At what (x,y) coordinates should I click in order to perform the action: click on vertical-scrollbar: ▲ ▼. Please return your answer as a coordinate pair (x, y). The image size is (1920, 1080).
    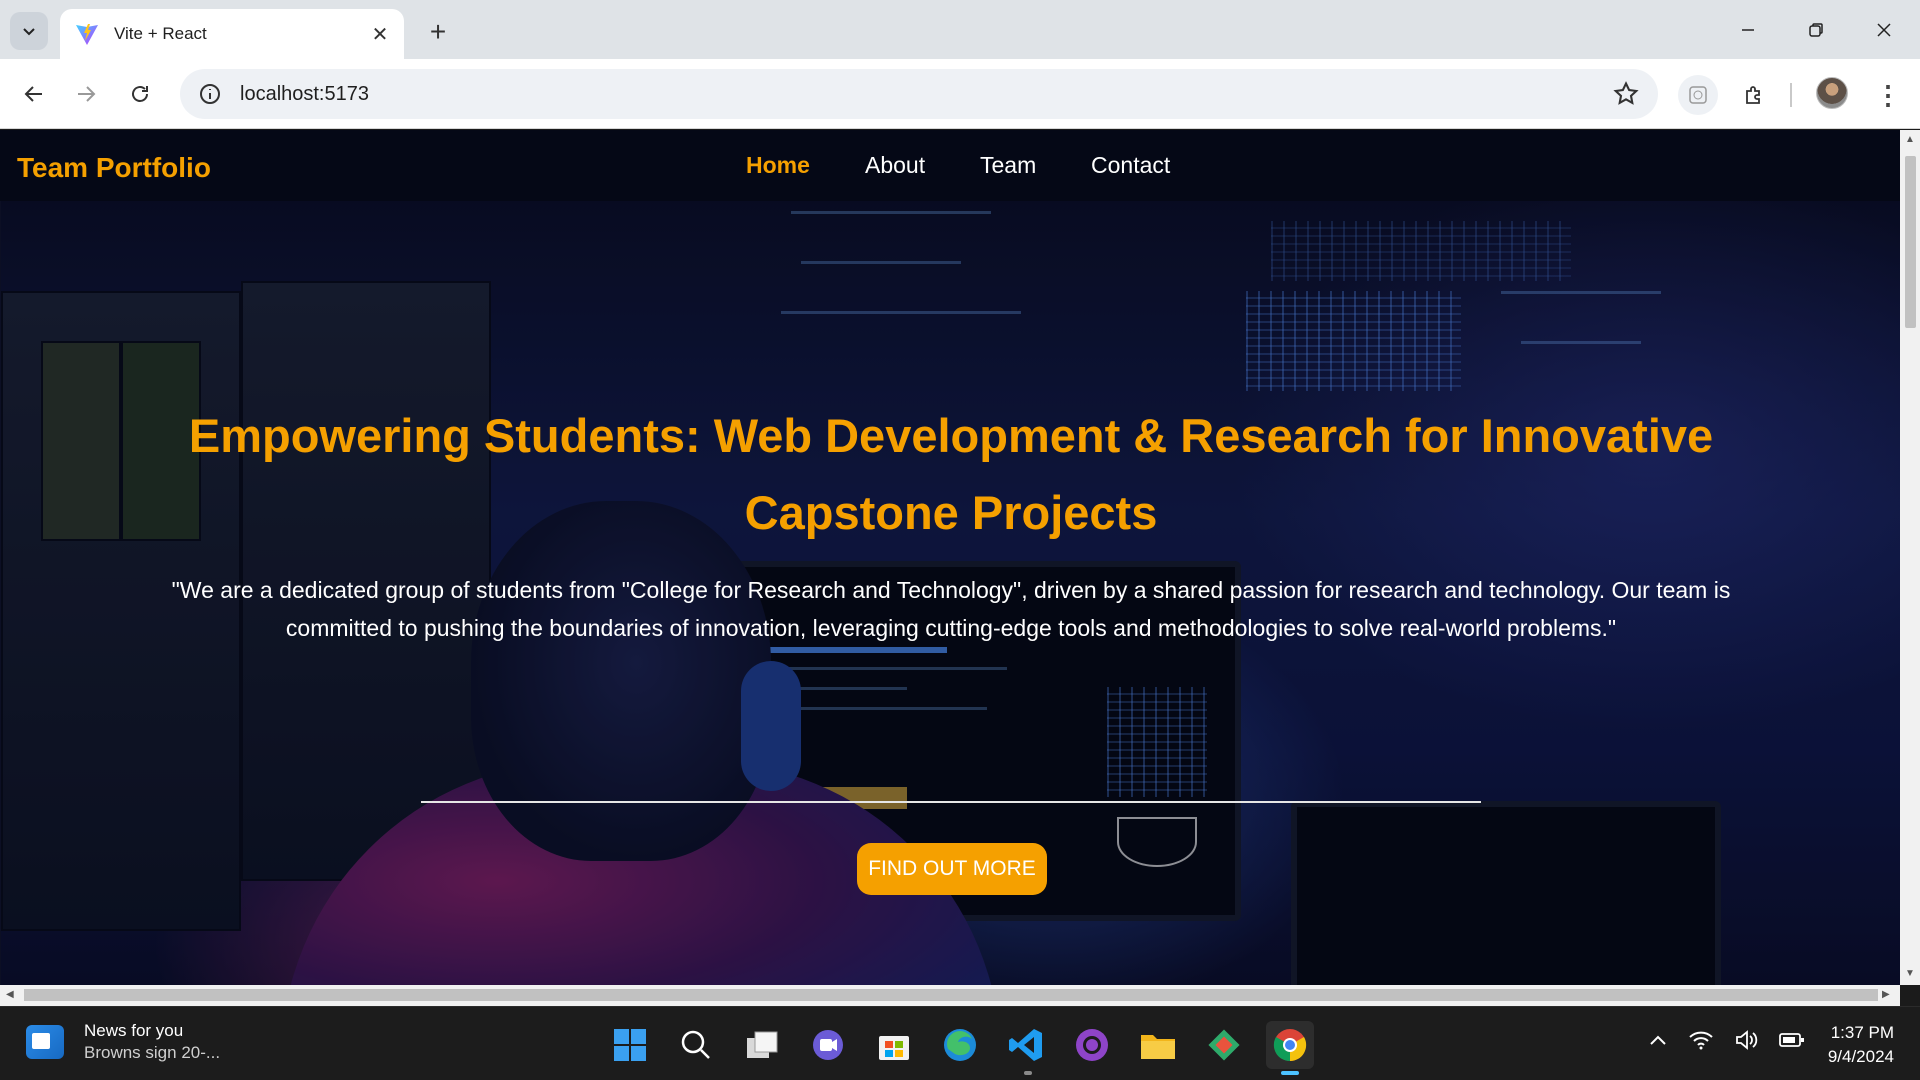
    Looking at the image, I should click on (1910, 557).